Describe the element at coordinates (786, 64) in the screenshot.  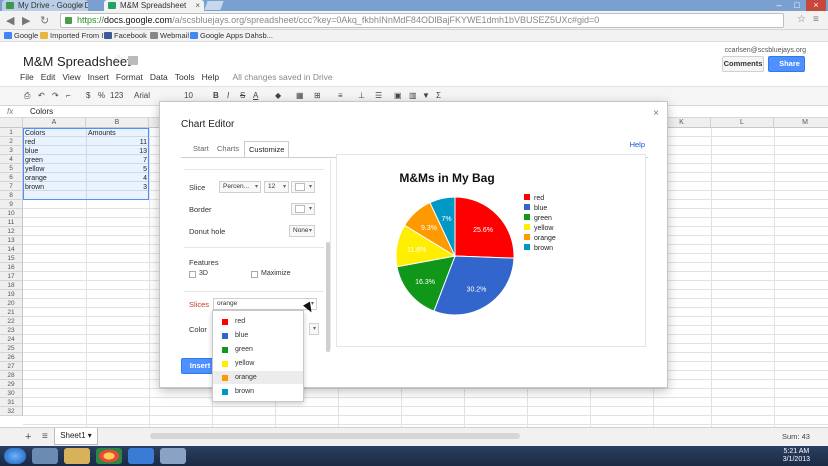
I see `share-button: Share` at that location.